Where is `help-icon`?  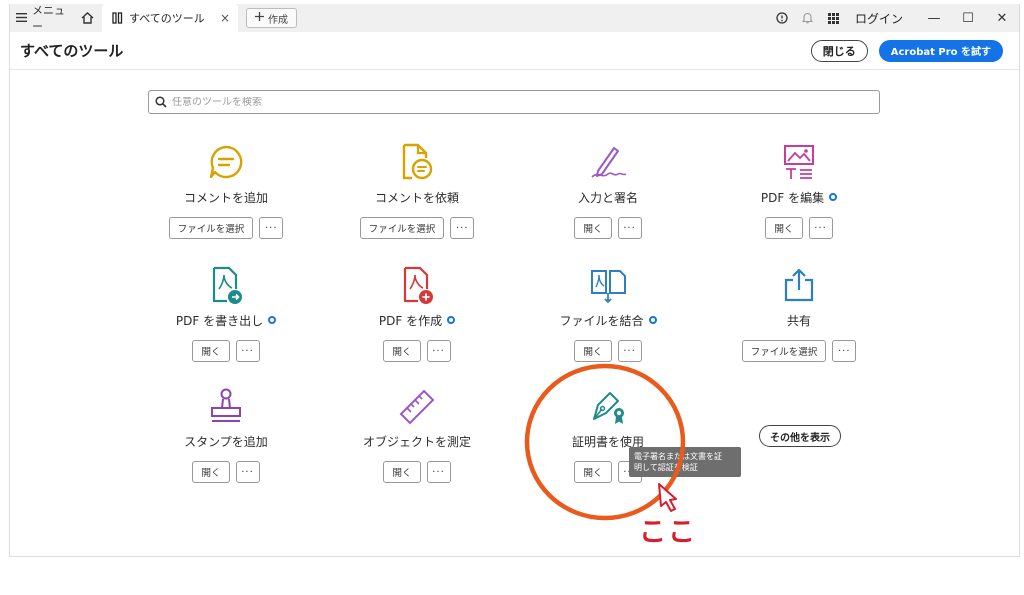
help-icon is located at coordinates (782, 18).